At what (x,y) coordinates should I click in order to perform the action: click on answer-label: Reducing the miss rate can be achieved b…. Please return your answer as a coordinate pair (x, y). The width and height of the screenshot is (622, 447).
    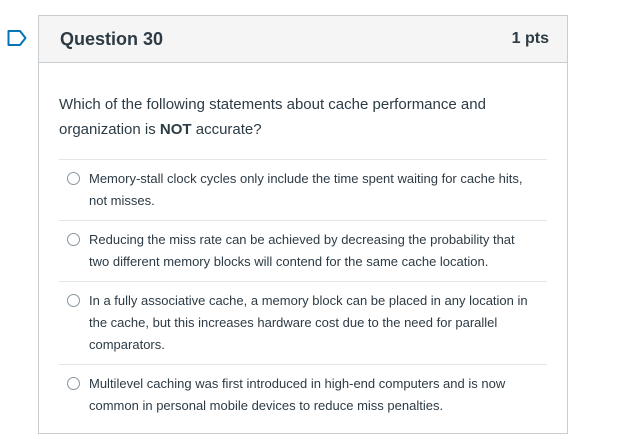
    Looking at the image, I should click on (302, 250).